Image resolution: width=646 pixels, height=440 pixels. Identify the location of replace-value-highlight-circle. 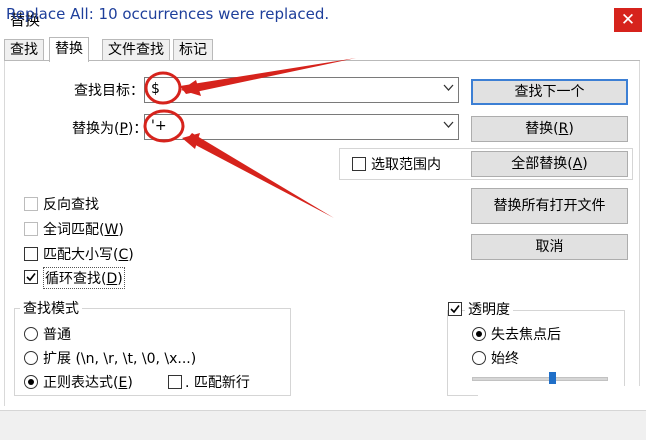
(164, 126).